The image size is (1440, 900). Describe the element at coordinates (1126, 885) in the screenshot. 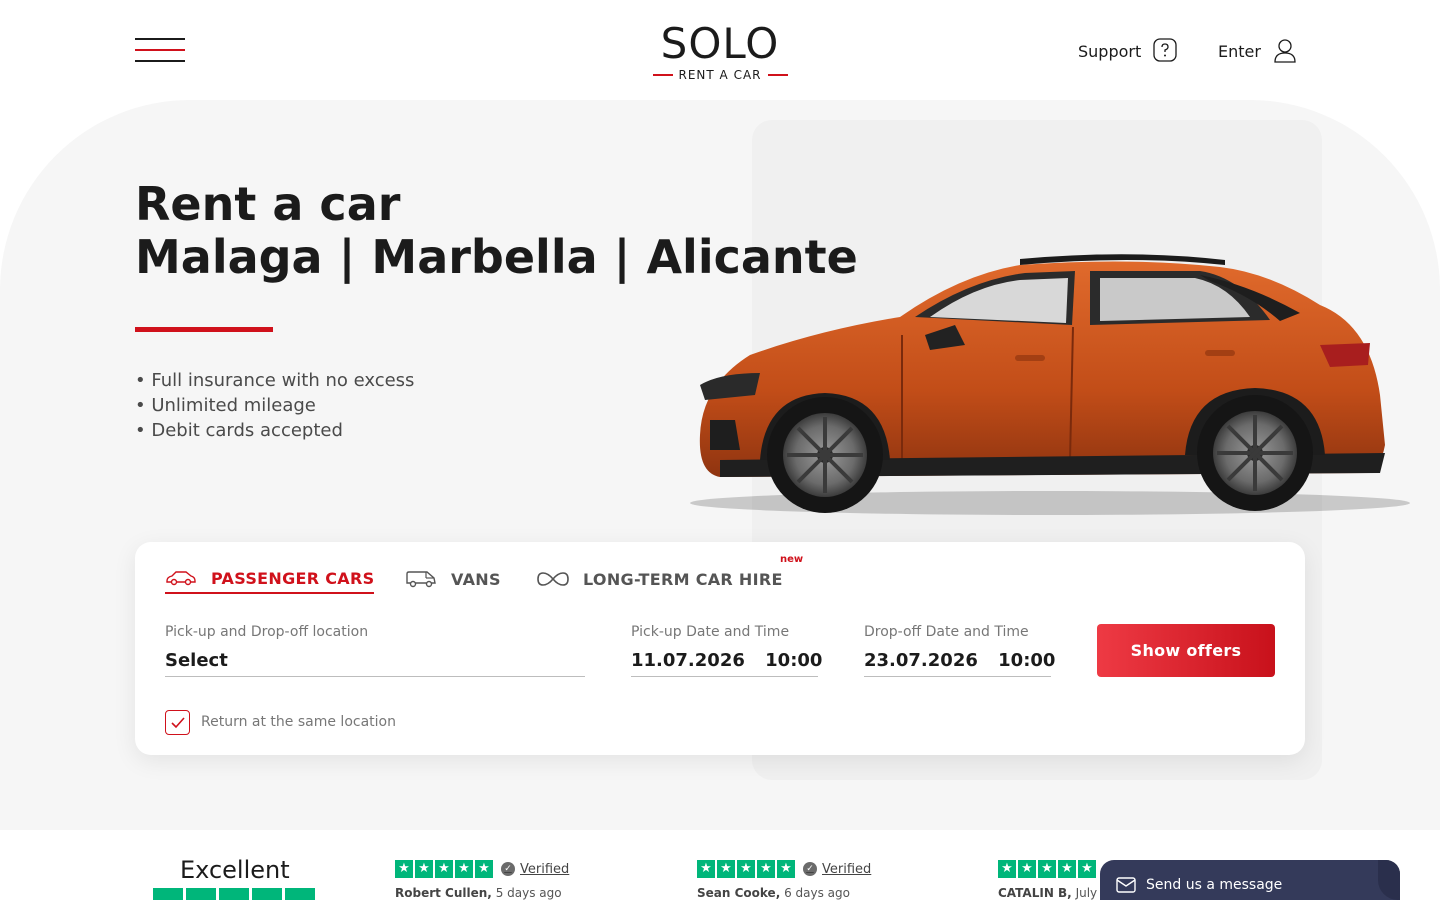

I see `mail-icon` at that location.